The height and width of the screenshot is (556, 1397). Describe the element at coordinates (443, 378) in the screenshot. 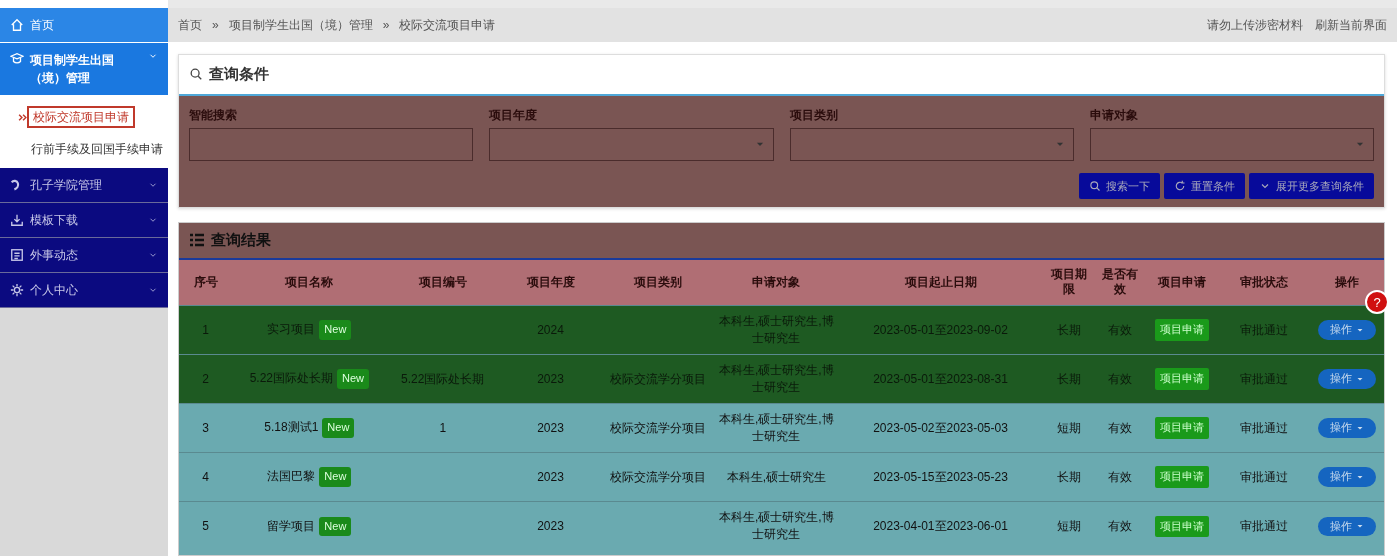

I see `table-cell: 5.22国际处长期` at that location.